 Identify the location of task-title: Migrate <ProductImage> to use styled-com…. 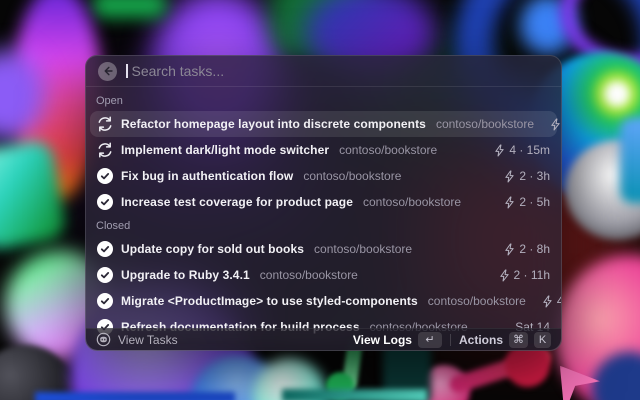
(269, 301).